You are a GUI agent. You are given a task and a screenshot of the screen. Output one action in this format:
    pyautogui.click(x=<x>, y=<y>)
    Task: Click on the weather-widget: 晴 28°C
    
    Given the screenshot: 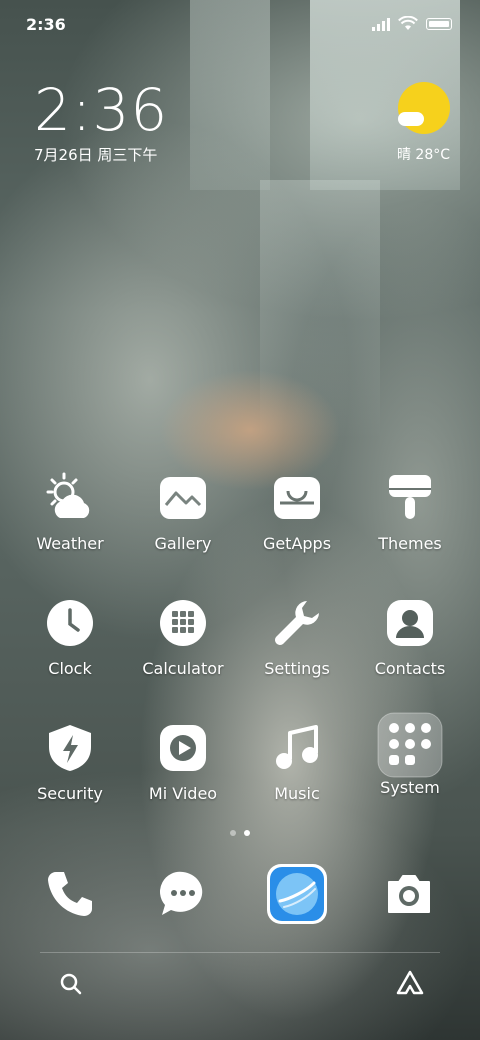 What is the action you would take?
    pyautogui.click(x=423, y=123)
    